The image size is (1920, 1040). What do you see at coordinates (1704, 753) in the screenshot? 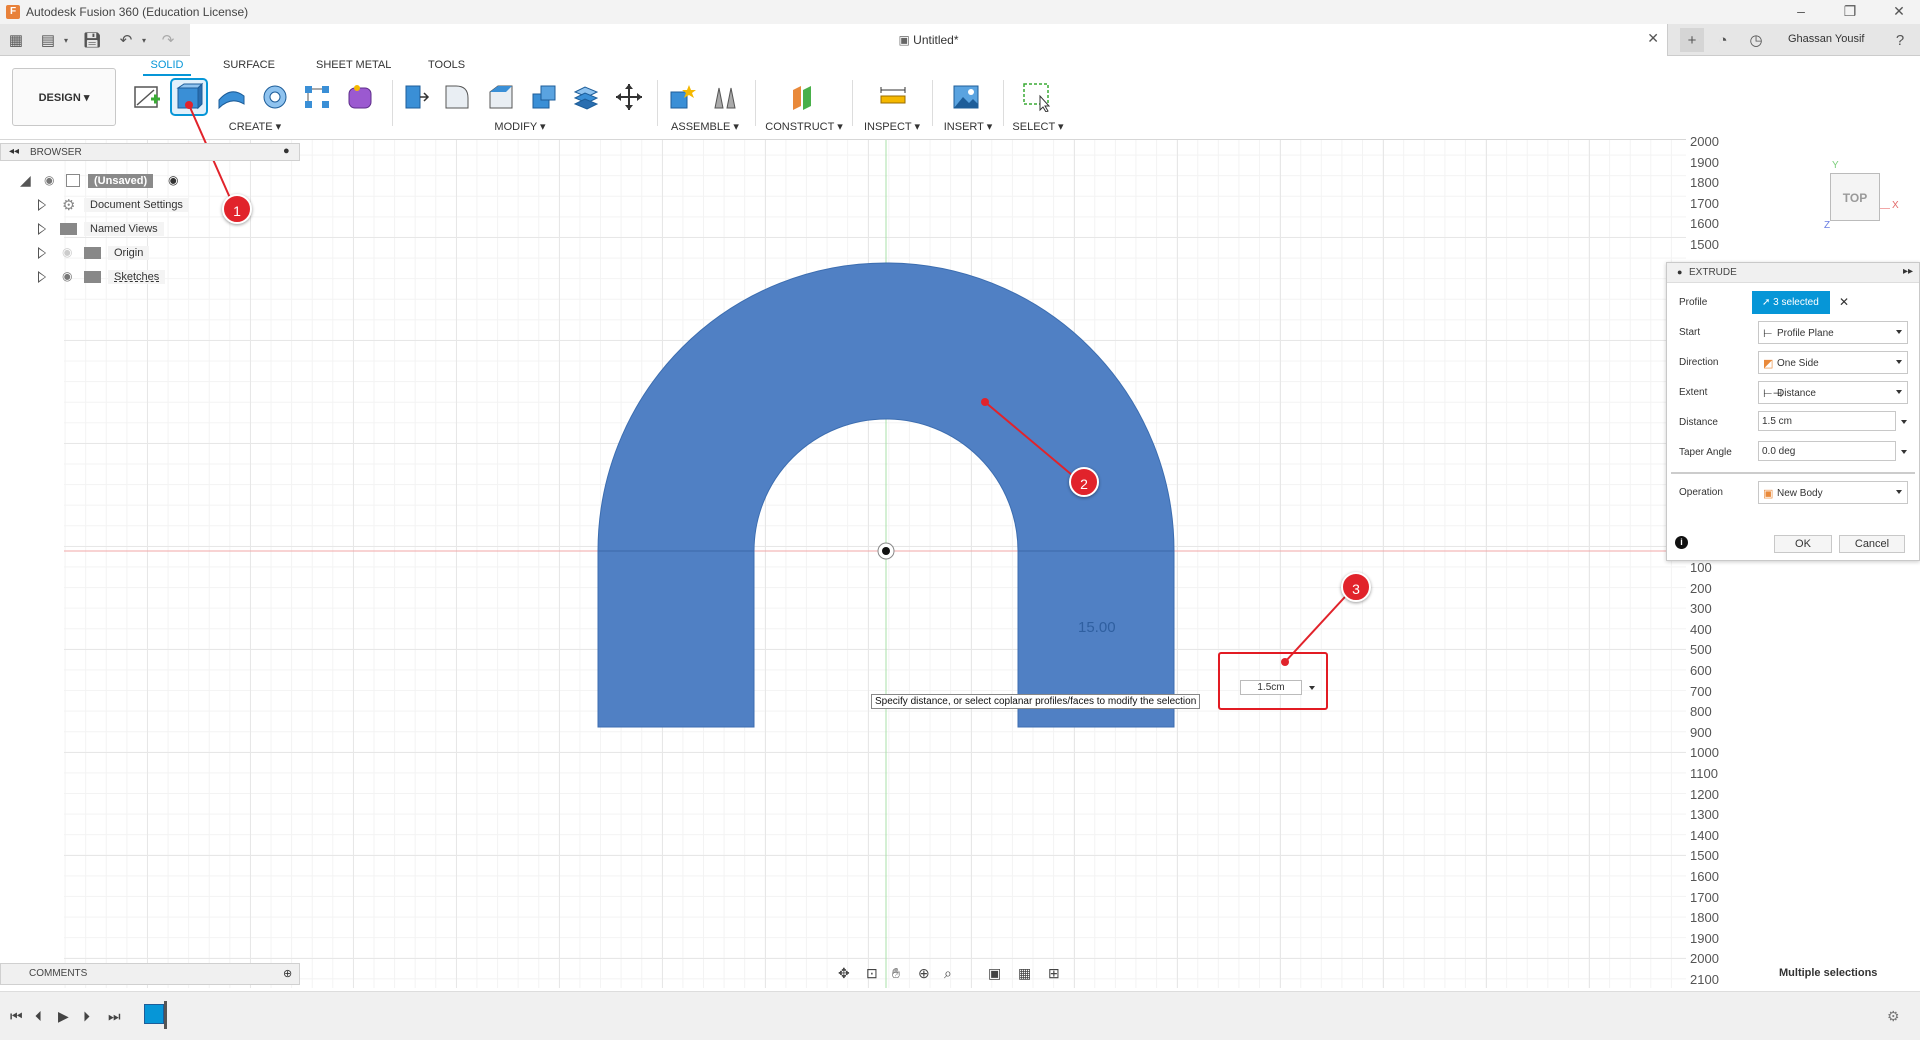
I see `ruler-tick-label: 1000` at bounding box center [1704, 753].